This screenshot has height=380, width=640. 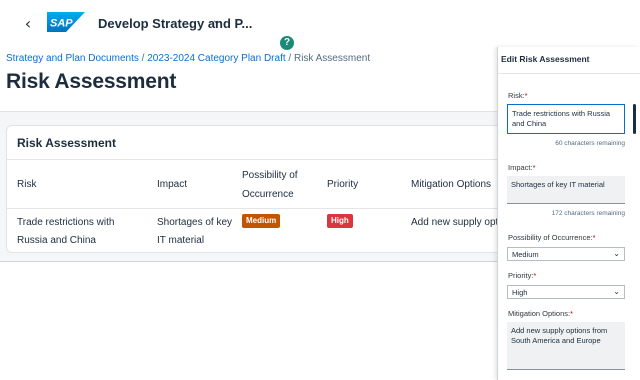 What do you see at coordinates (451, 184) in the screenshot?
I see `column-header-mitigation: Mitigation Options` at bounding box center [451, 184].